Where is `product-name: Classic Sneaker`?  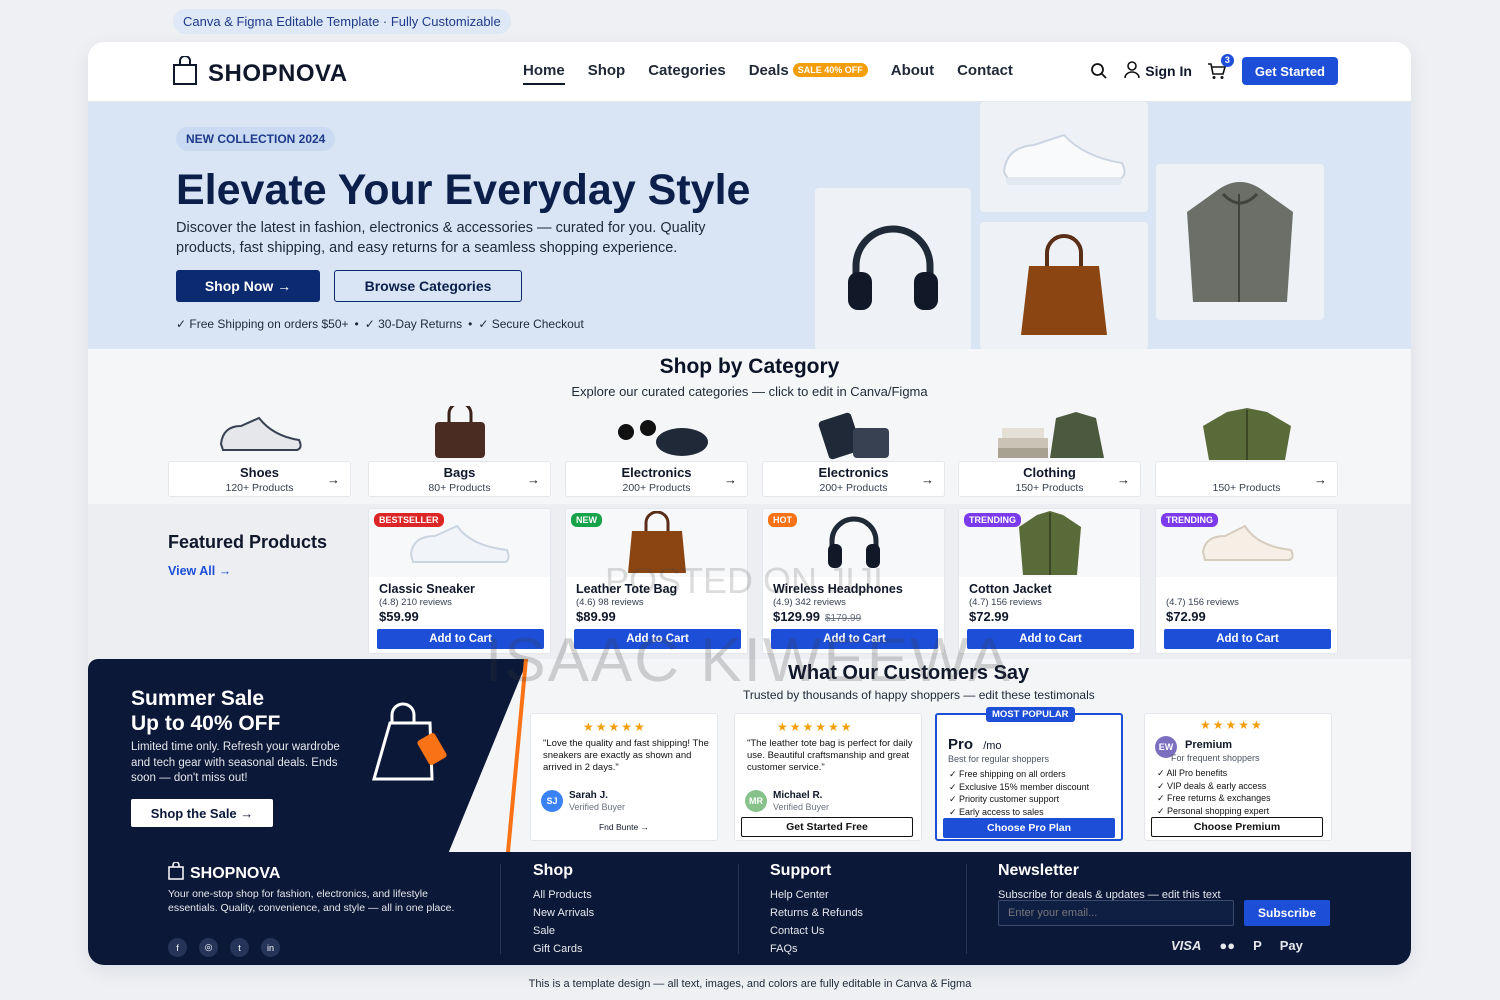
product-name: Classic Sneaker is located at coordinates (427, 589).